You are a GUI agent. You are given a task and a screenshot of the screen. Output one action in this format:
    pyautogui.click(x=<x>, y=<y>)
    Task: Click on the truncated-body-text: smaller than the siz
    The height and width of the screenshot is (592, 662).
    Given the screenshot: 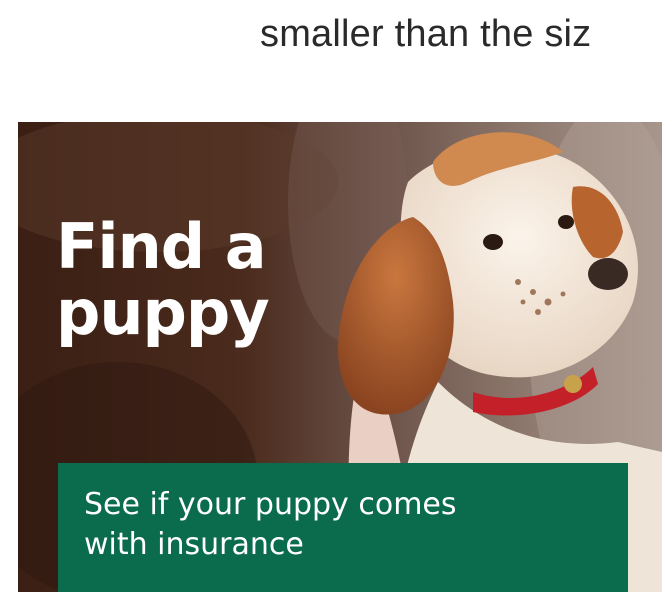 What is the action you would take?
    pyautogui.click(x=426, y=34)
    